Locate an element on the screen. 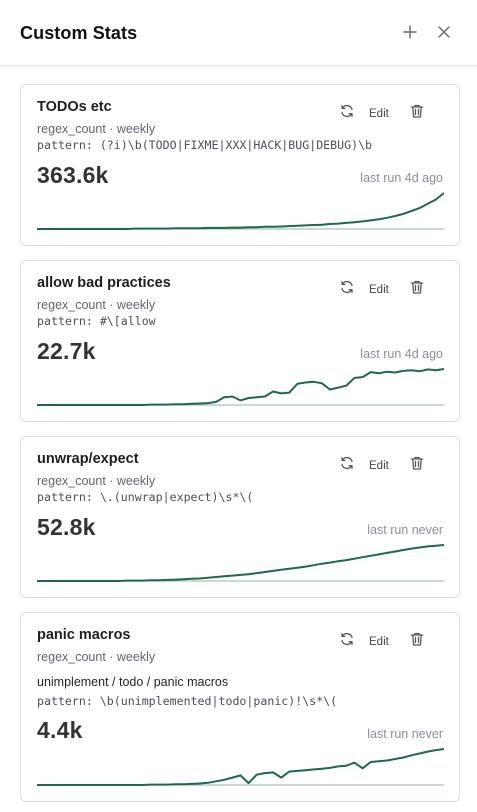 This screenshot has width=477, height=812. stat-value: 363.6k is located at coordinates (73, 175).